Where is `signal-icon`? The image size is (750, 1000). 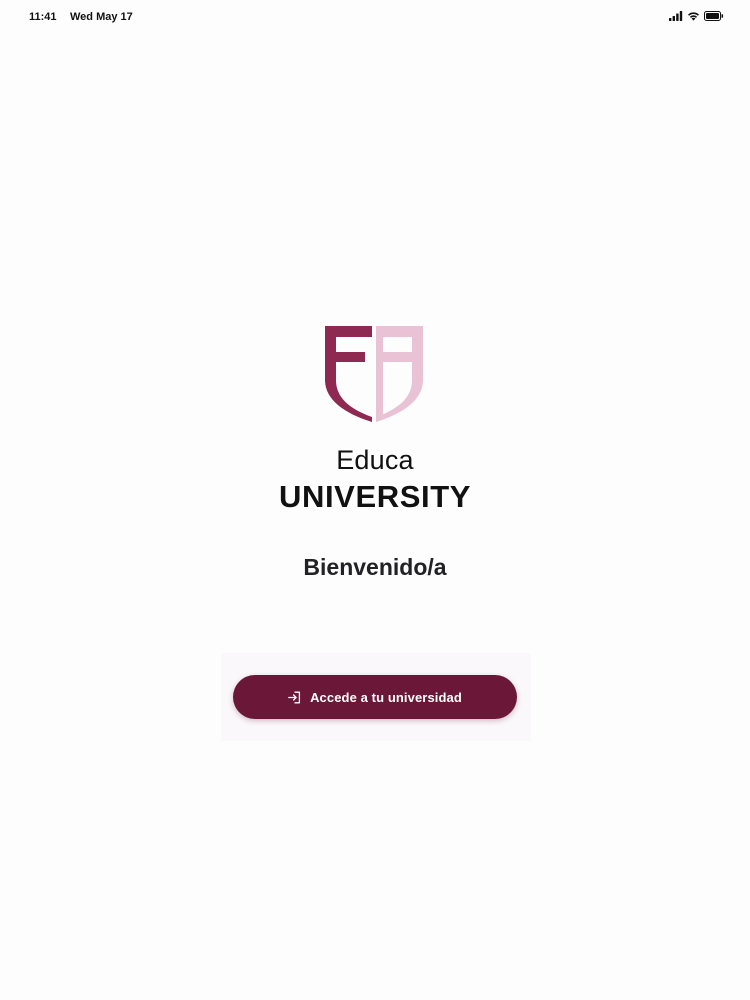
signal-icon is located at coordinates (676, 16).